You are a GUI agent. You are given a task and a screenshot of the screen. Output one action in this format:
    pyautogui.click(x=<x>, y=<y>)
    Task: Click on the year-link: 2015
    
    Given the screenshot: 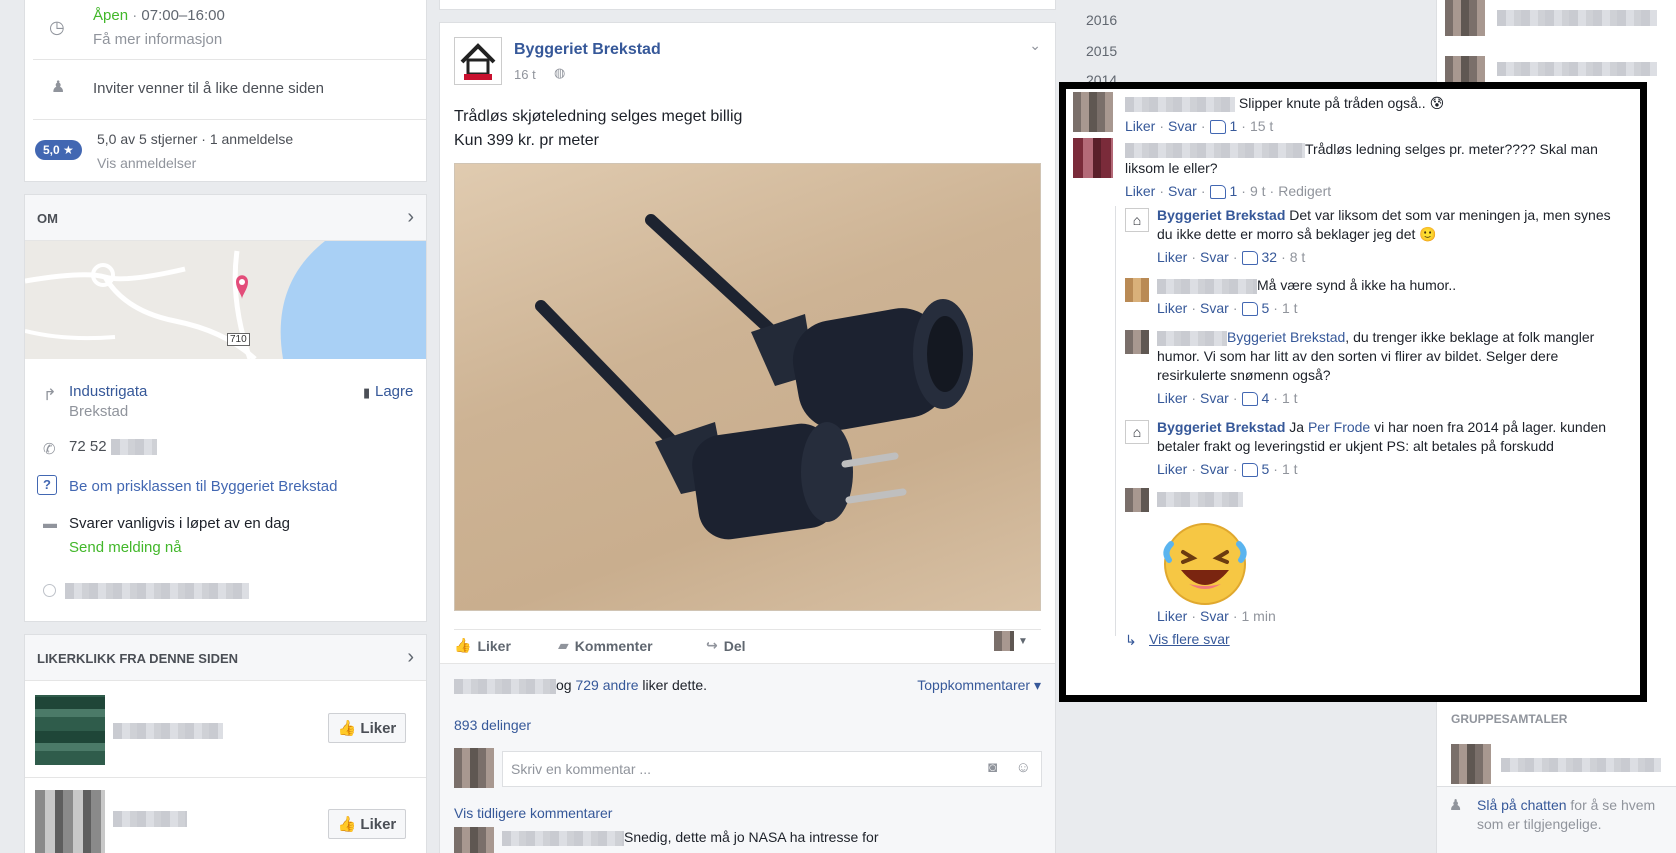 What is the action you would take?
    pyautogui.click(x=1101, y=51)
    